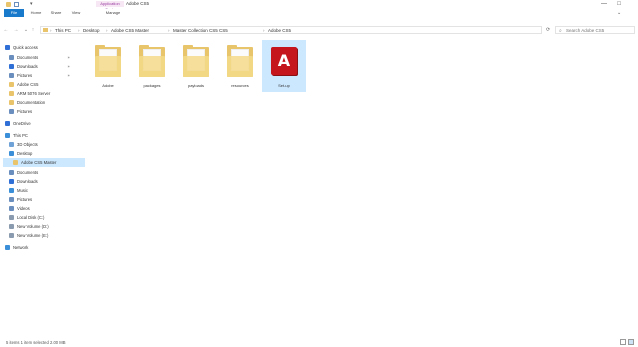  Describe the element at coordinates (319, 6) in the screenshot. I see `title-bar: ▾ Application Tools Adobe CS5 — □` at that location.